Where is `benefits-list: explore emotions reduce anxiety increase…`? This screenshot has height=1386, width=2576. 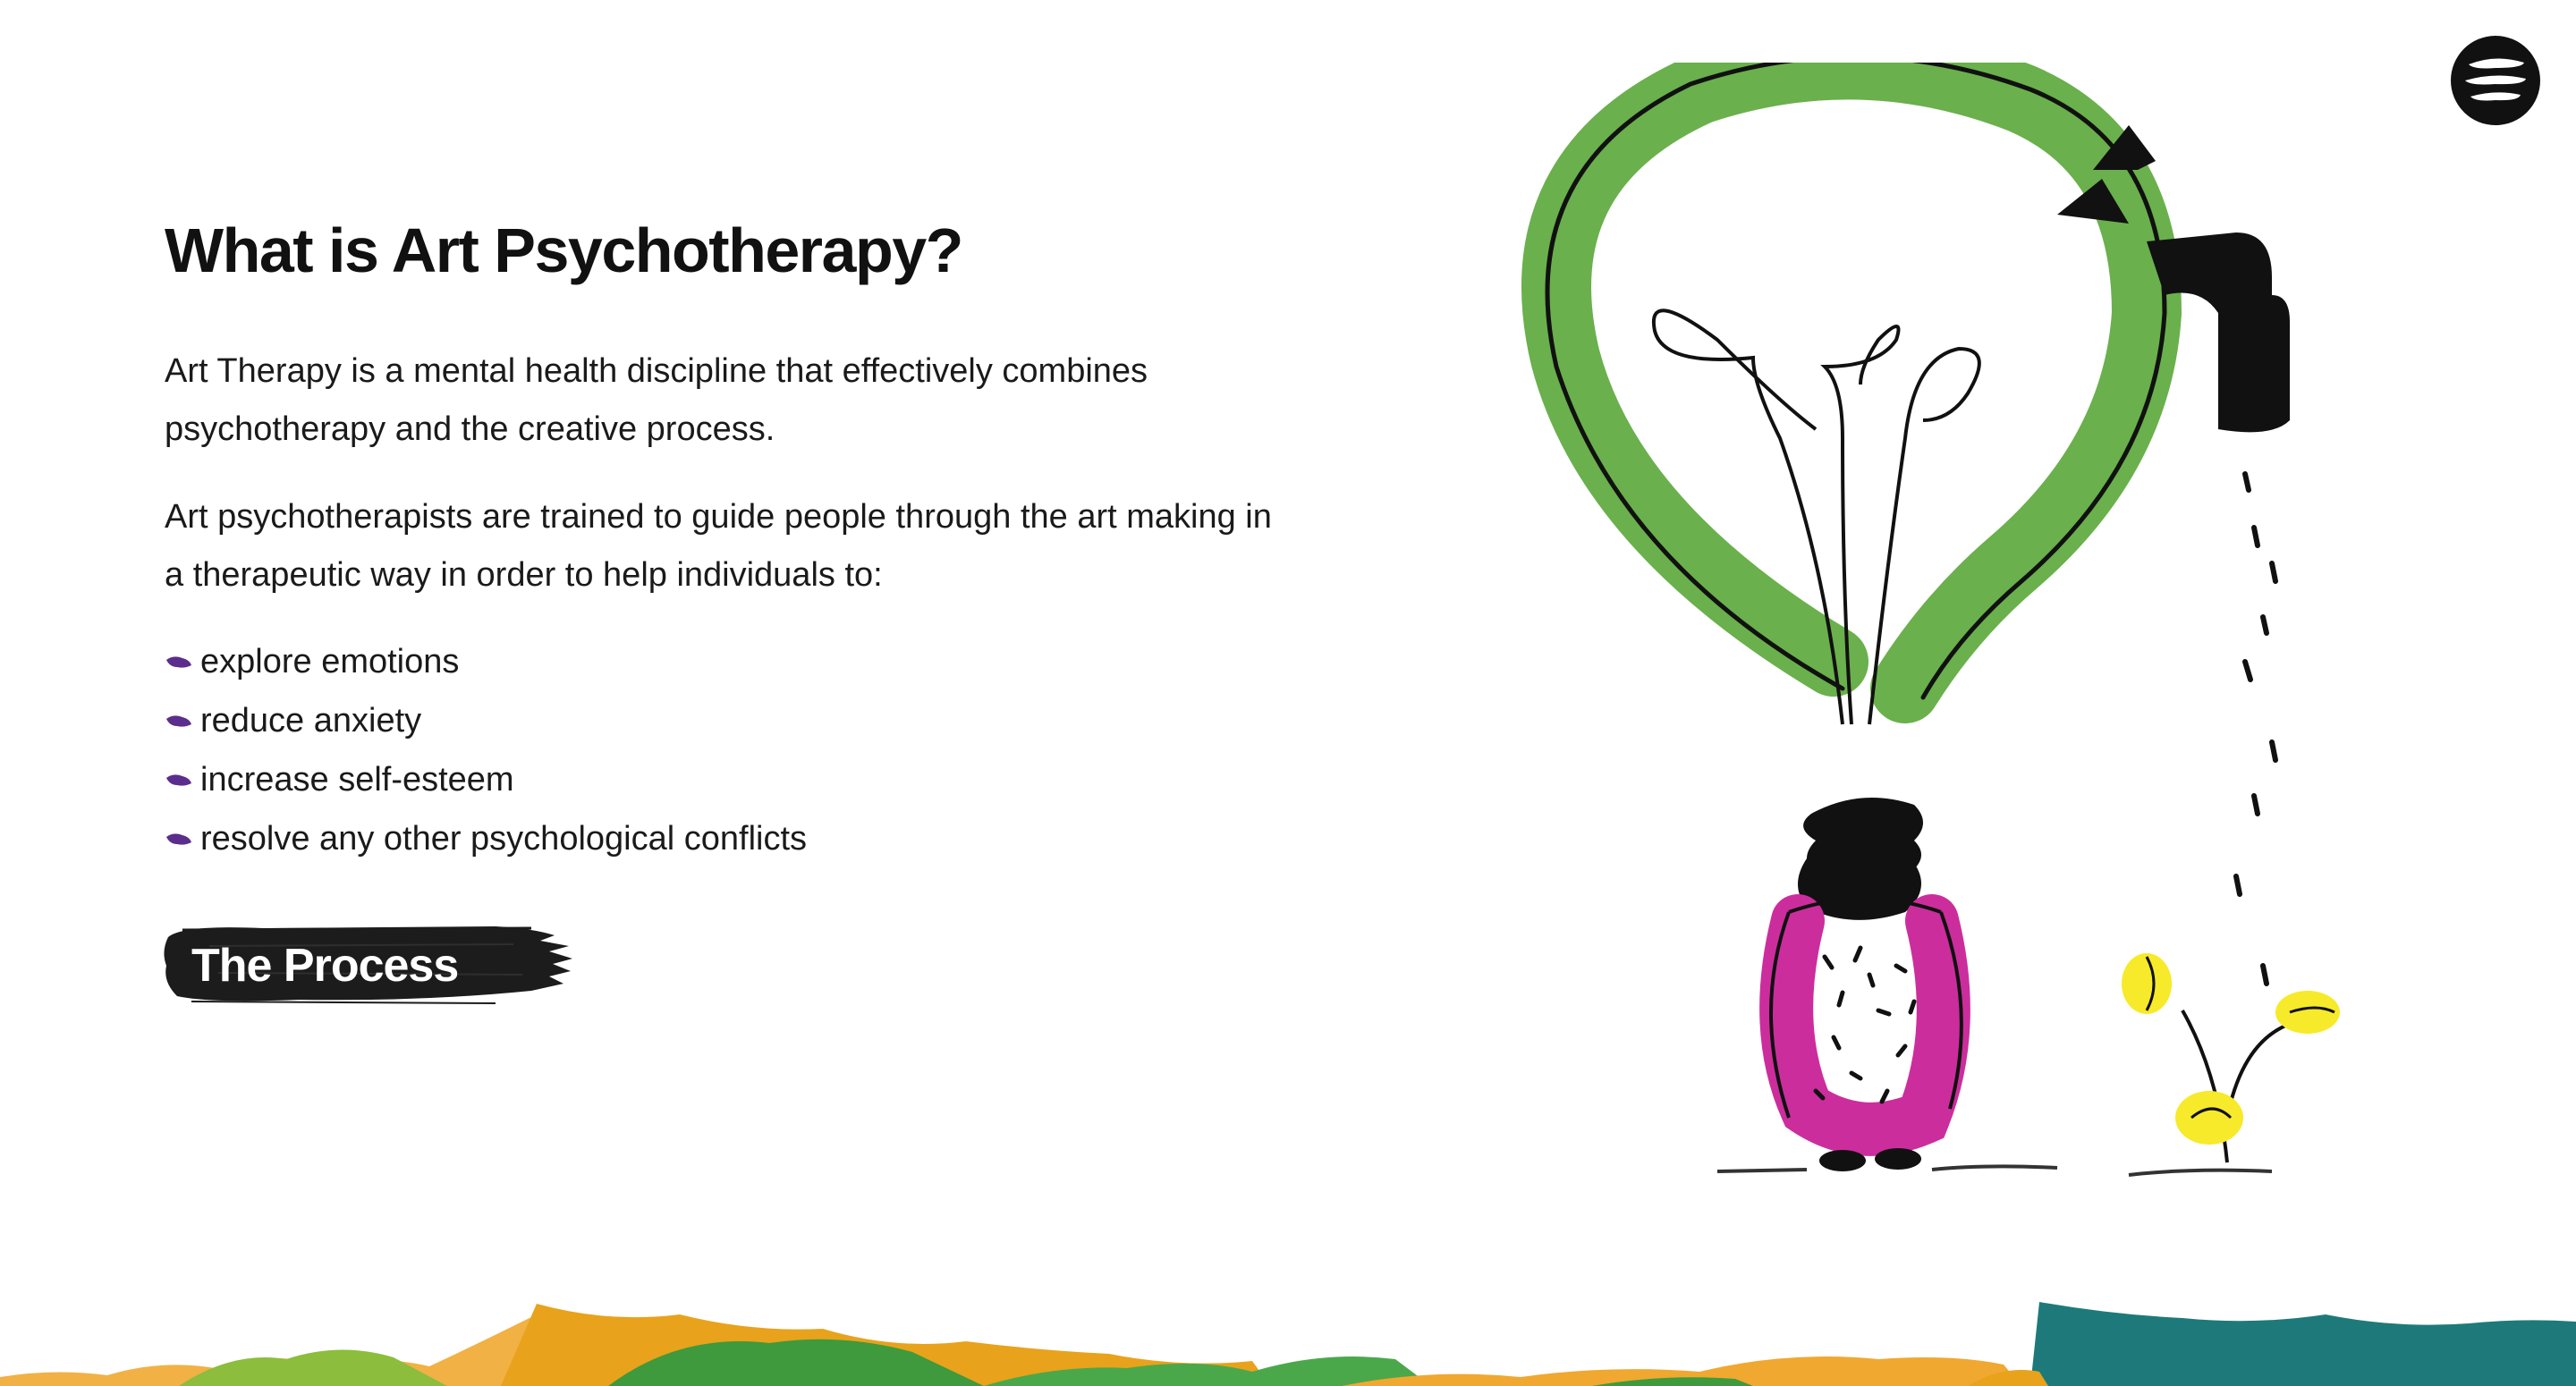 benefits-list: explore emotions reduce anxiety increase… is located at coordinates (728, 751).